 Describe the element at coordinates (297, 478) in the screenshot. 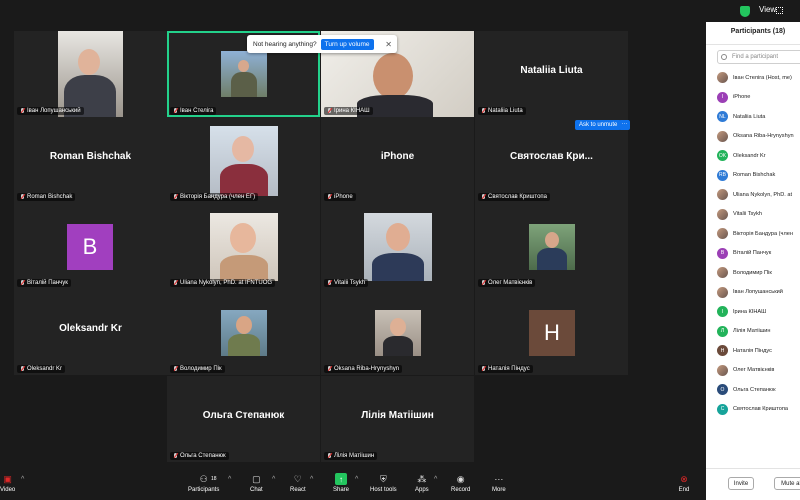

I see `react-icon: ♡` at that location.